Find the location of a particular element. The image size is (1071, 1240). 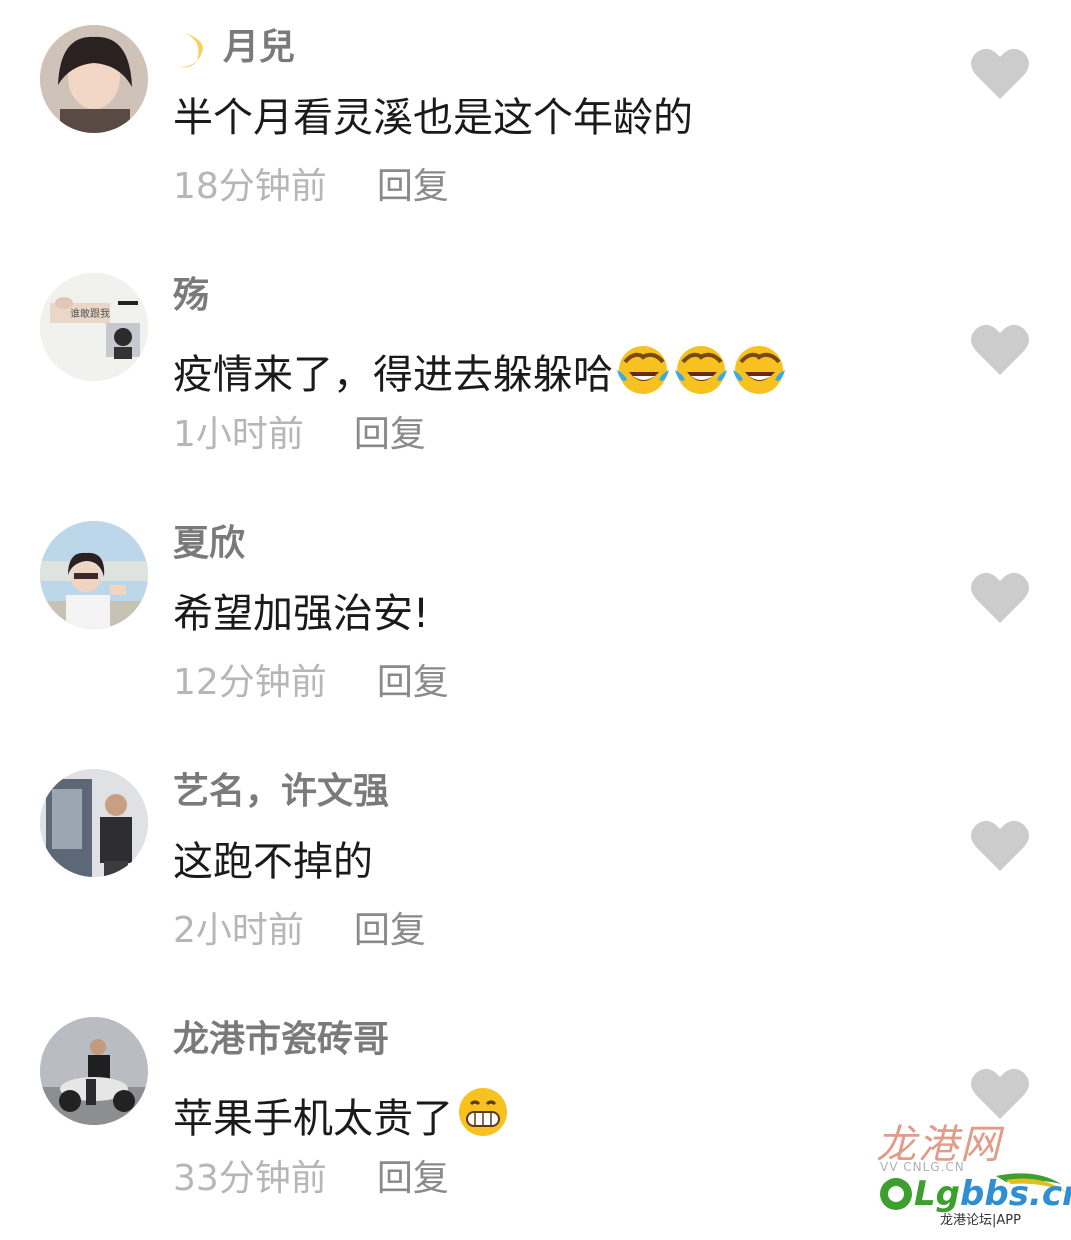

comment-meta: 2小时前 回复 is located at coordinates (299, 931).